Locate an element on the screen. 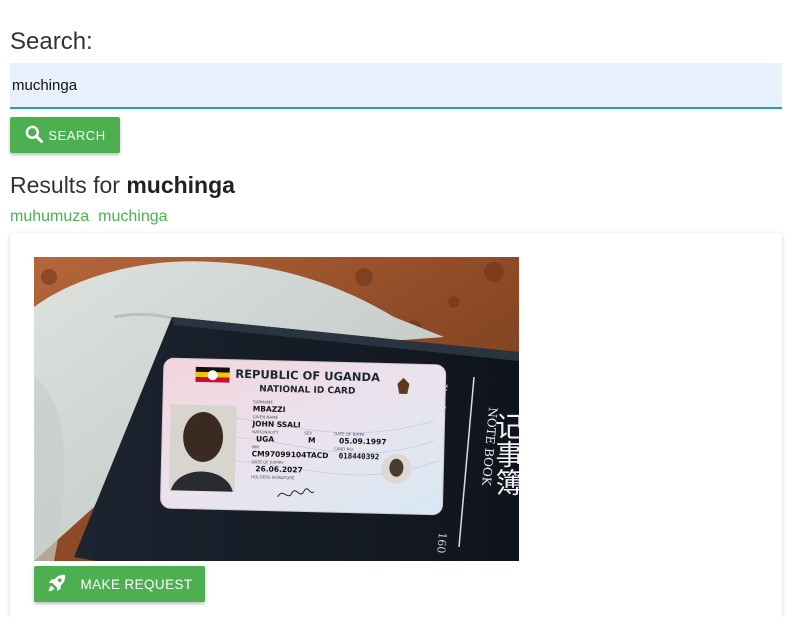 The image size is (798, 617). notebook-chinese: 记事簿 is located at coordinates (506, 454).